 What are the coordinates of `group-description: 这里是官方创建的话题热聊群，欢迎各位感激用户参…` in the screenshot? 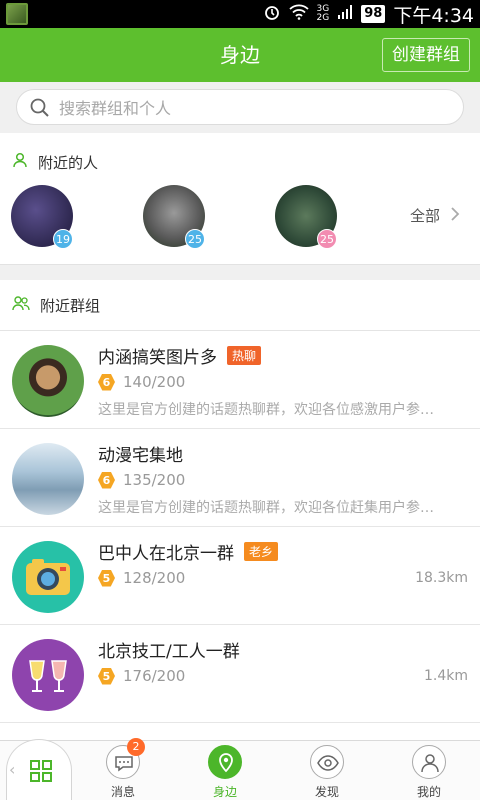 It's located at (266, 410).